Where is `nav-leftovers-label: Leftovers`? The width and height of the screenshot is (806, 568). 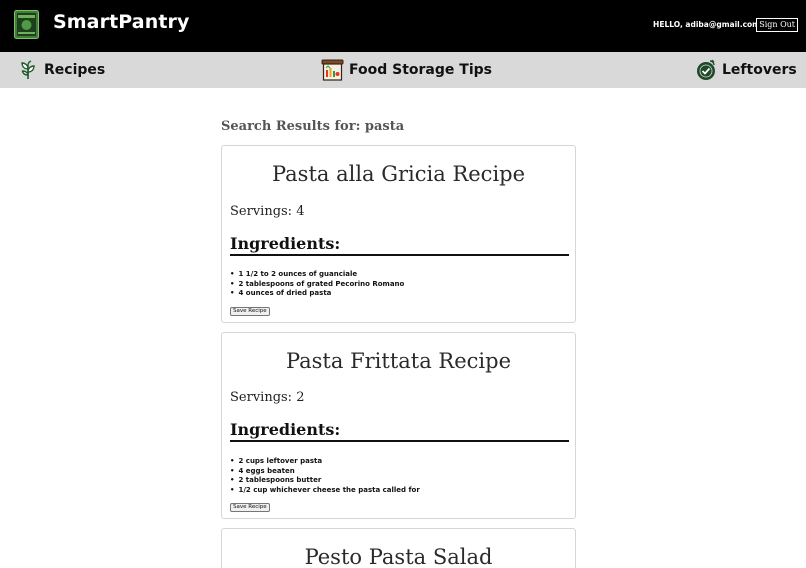 nav-leftovers-label: Leftovers is located at coordinates (759, 70).